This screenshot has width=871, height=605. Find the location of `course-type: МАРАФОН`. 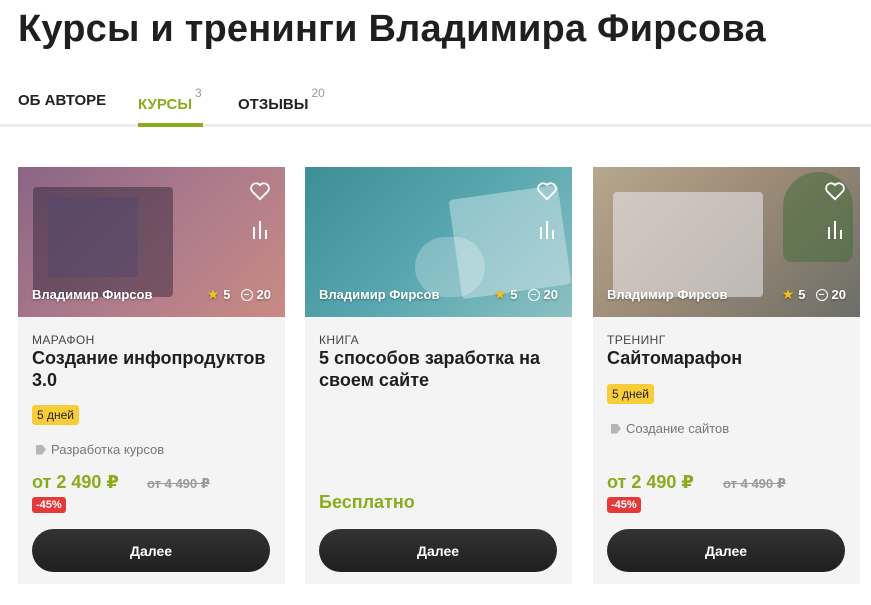

course-type: МАРАФОН is located at coordinates (63, 340).